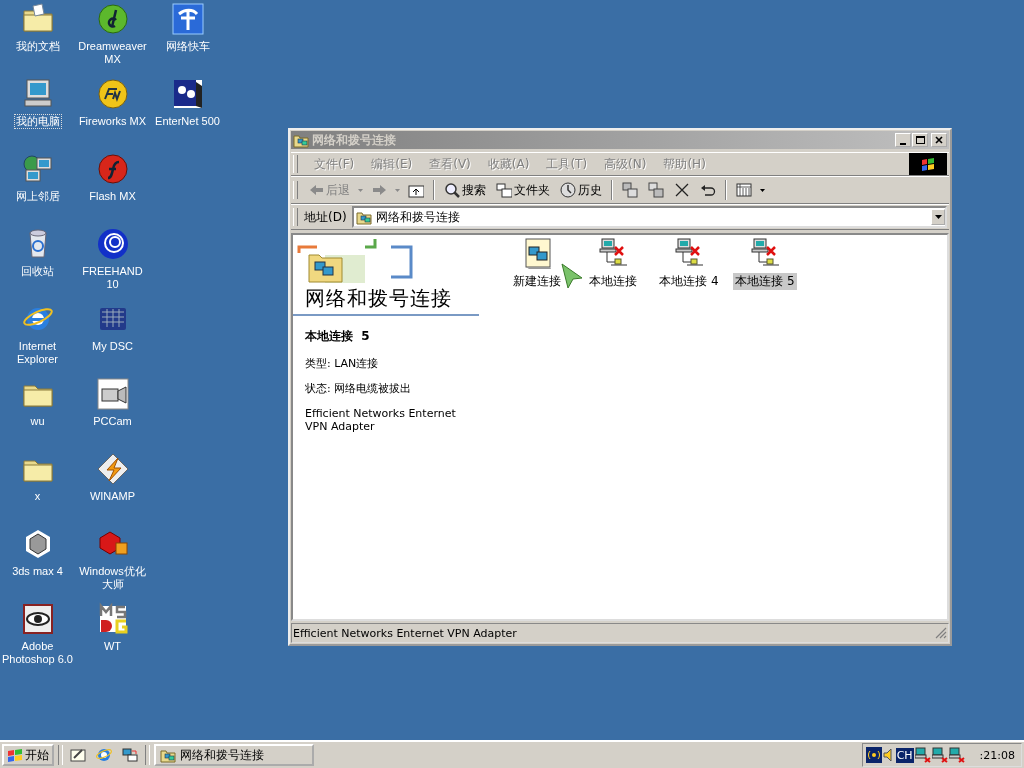 This screenshot has width=1024, height=768. Describe the element at coordinates (359, 388) in the screenshot. I see `connection-status: 状态: 网络电缆被拔出` at that location.